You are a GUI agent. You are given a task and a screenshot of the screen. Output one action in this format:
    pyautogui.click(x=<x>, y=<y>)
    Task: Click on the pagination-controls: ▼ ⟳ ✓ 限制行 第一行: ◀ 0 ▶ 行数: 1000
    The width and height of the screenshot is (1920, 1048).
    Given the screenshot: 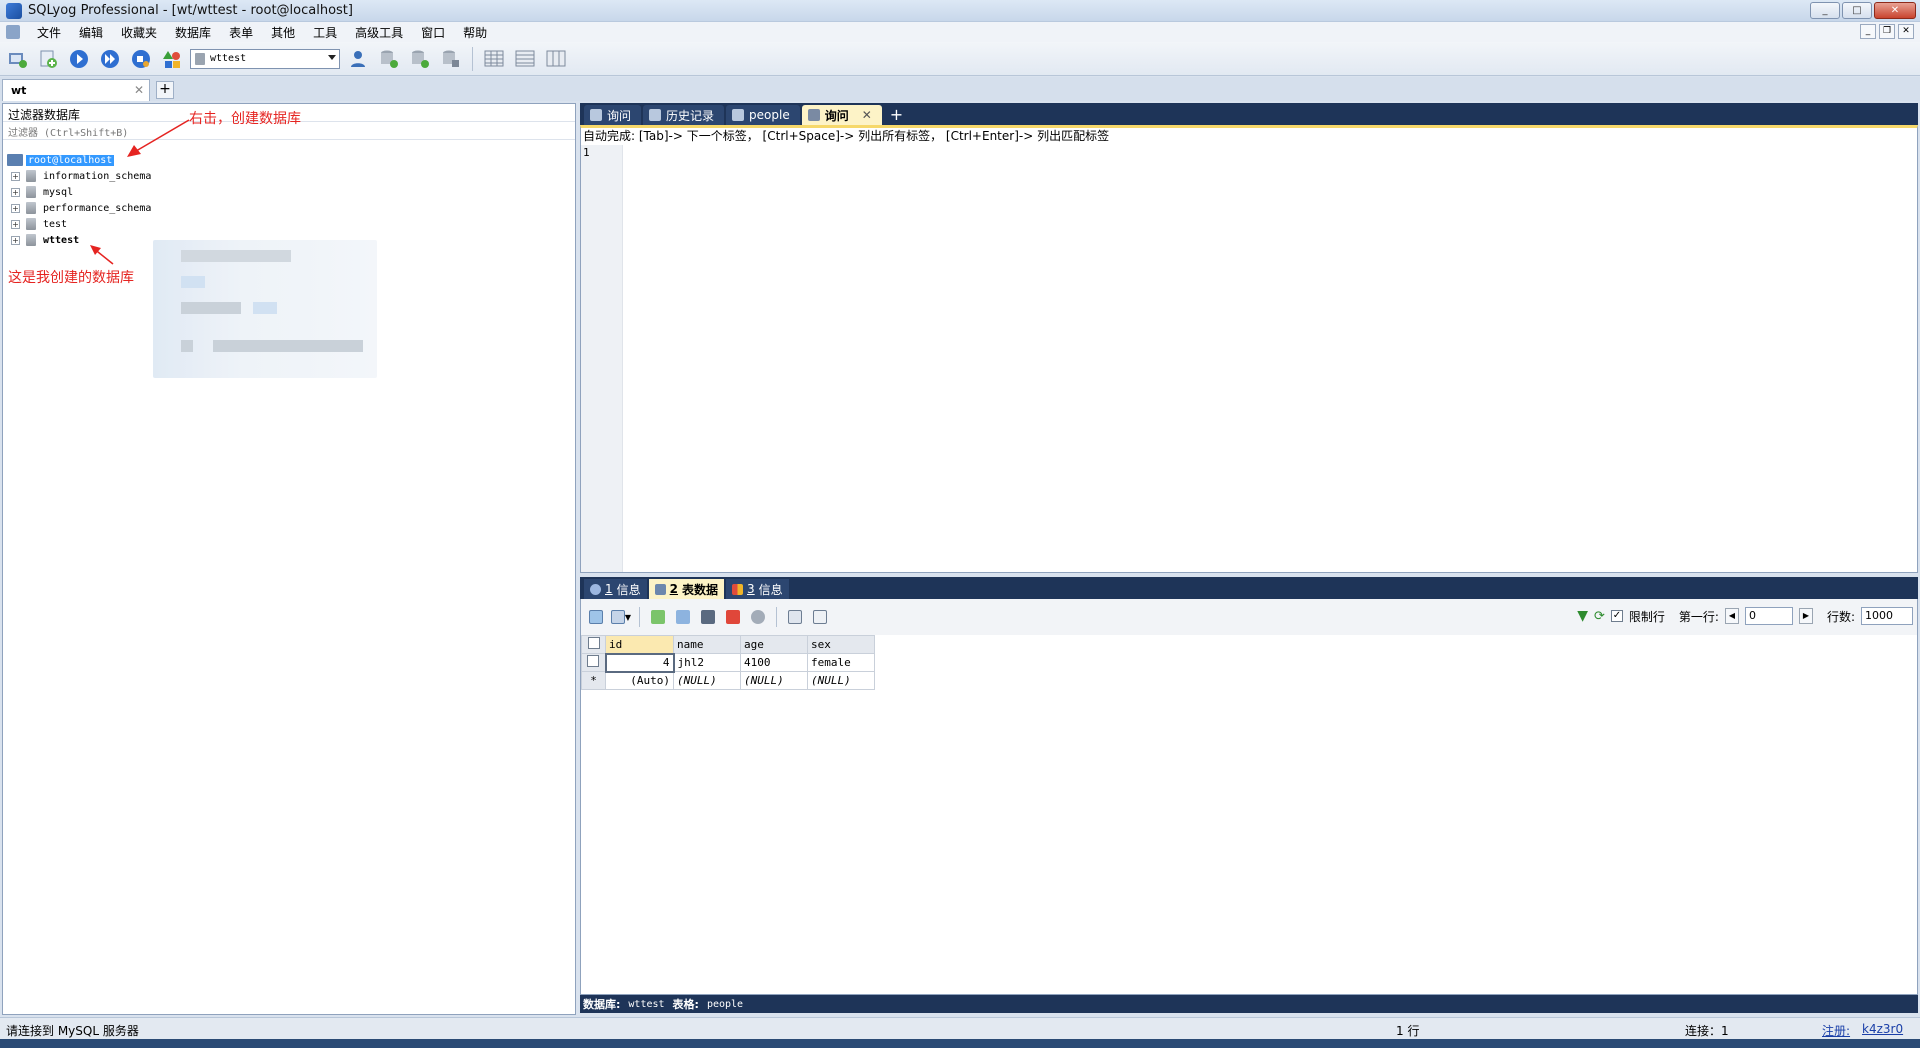 What is the action you would take?
    pyautogui.click(x=1745, y=616)
    